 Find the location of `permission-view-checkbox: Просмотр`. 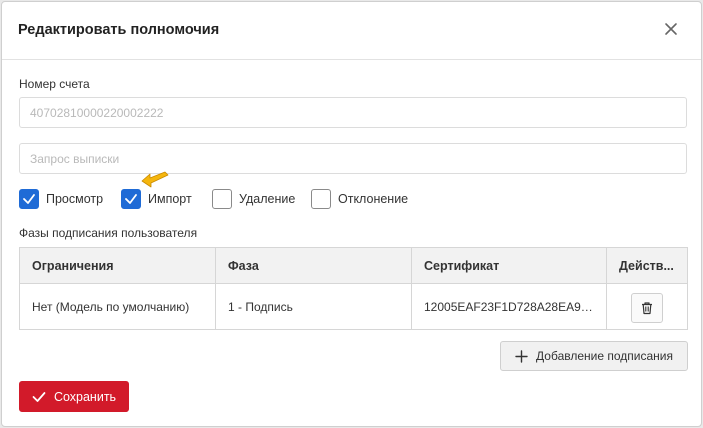

permission-view-checkbox: Просмотр is located at coordinates (61, 199).